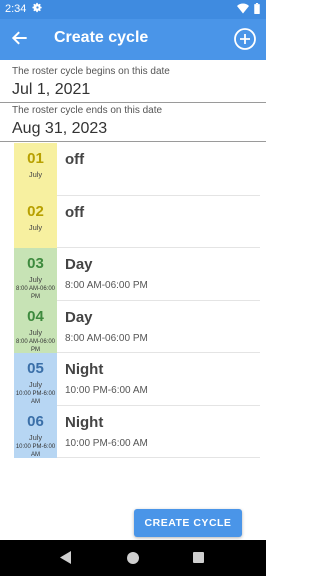 The height and width of the screenshot is (576, 320). Describe the element at coordinates (35, 368) in the screenshot. I see `day-number: 05` at that location.